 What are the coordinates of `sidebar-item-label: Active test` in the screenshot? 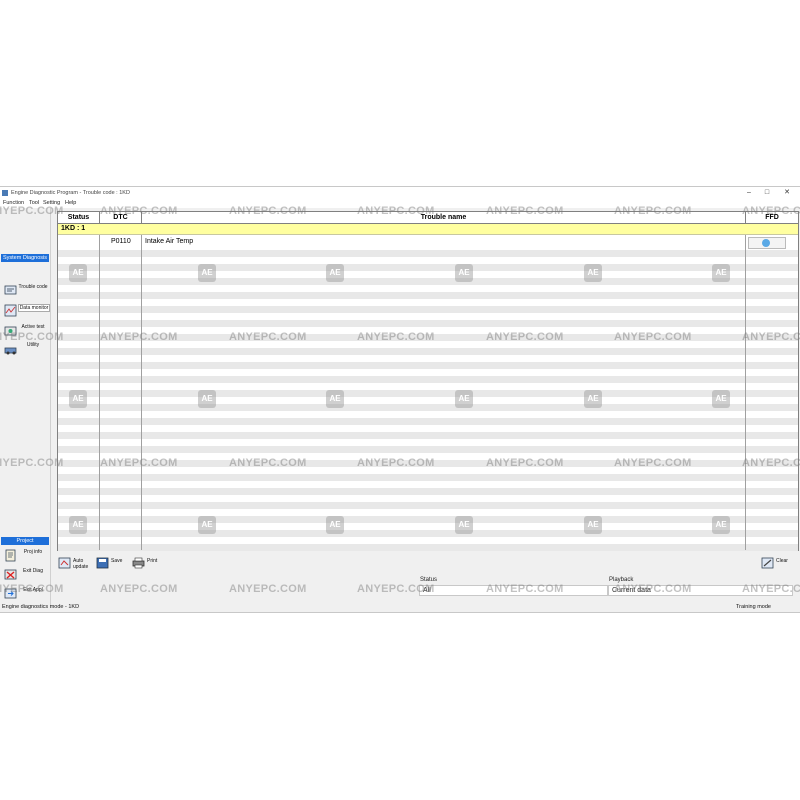 It's located at (33, 327).